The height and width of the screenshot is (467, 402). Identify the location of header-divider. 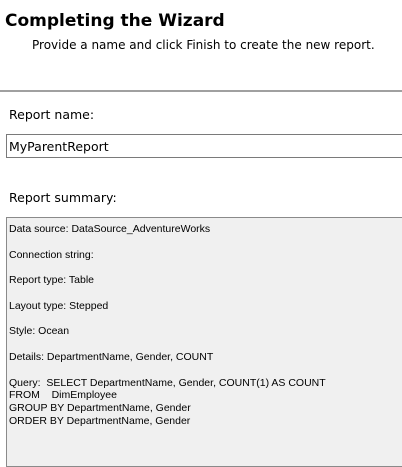
(201, 91).